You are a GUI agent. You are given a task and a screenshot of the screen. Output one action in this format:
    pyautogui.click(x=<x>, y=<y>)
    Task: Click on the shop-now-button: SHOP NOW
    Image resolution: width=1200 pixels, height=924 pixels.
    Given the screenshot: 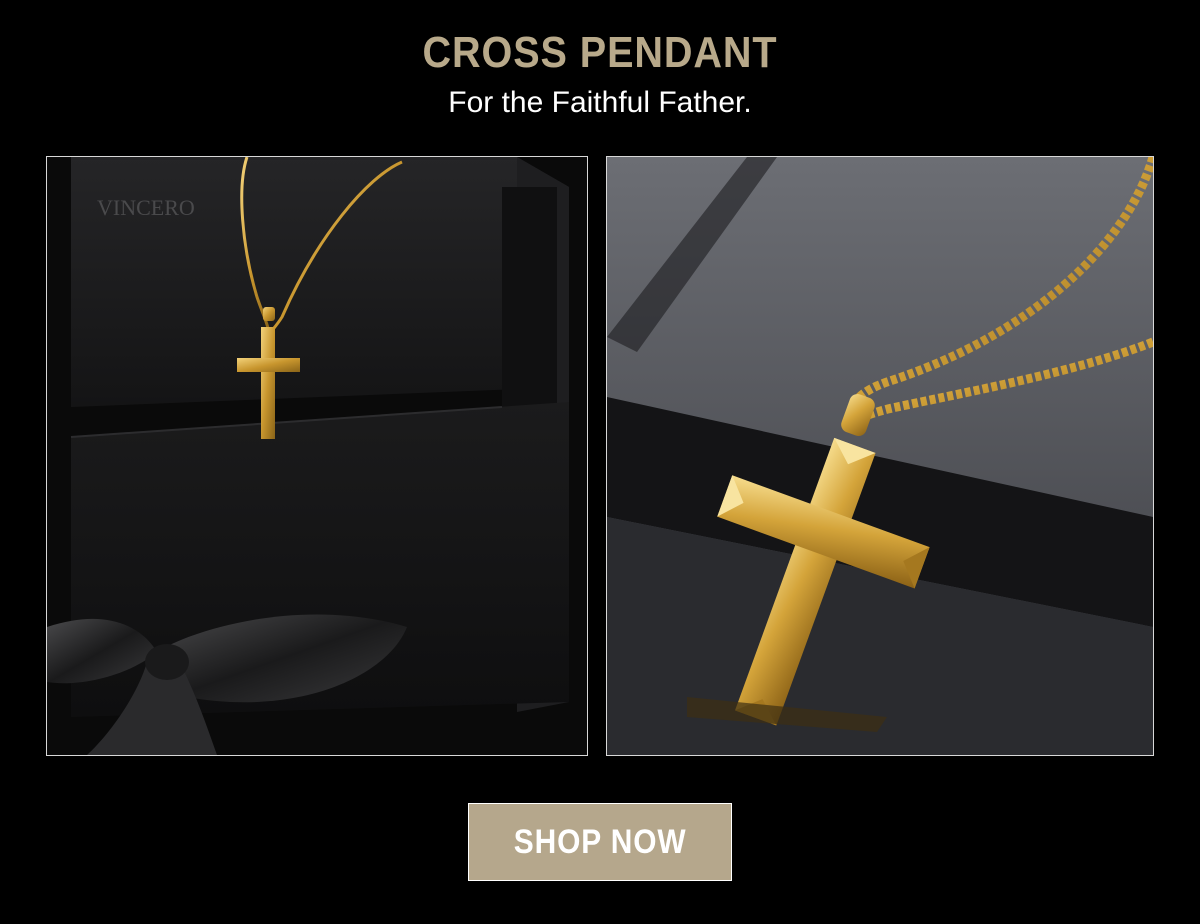 What is the action you would take?
    pyautogui.click(x=600, y=842)
    